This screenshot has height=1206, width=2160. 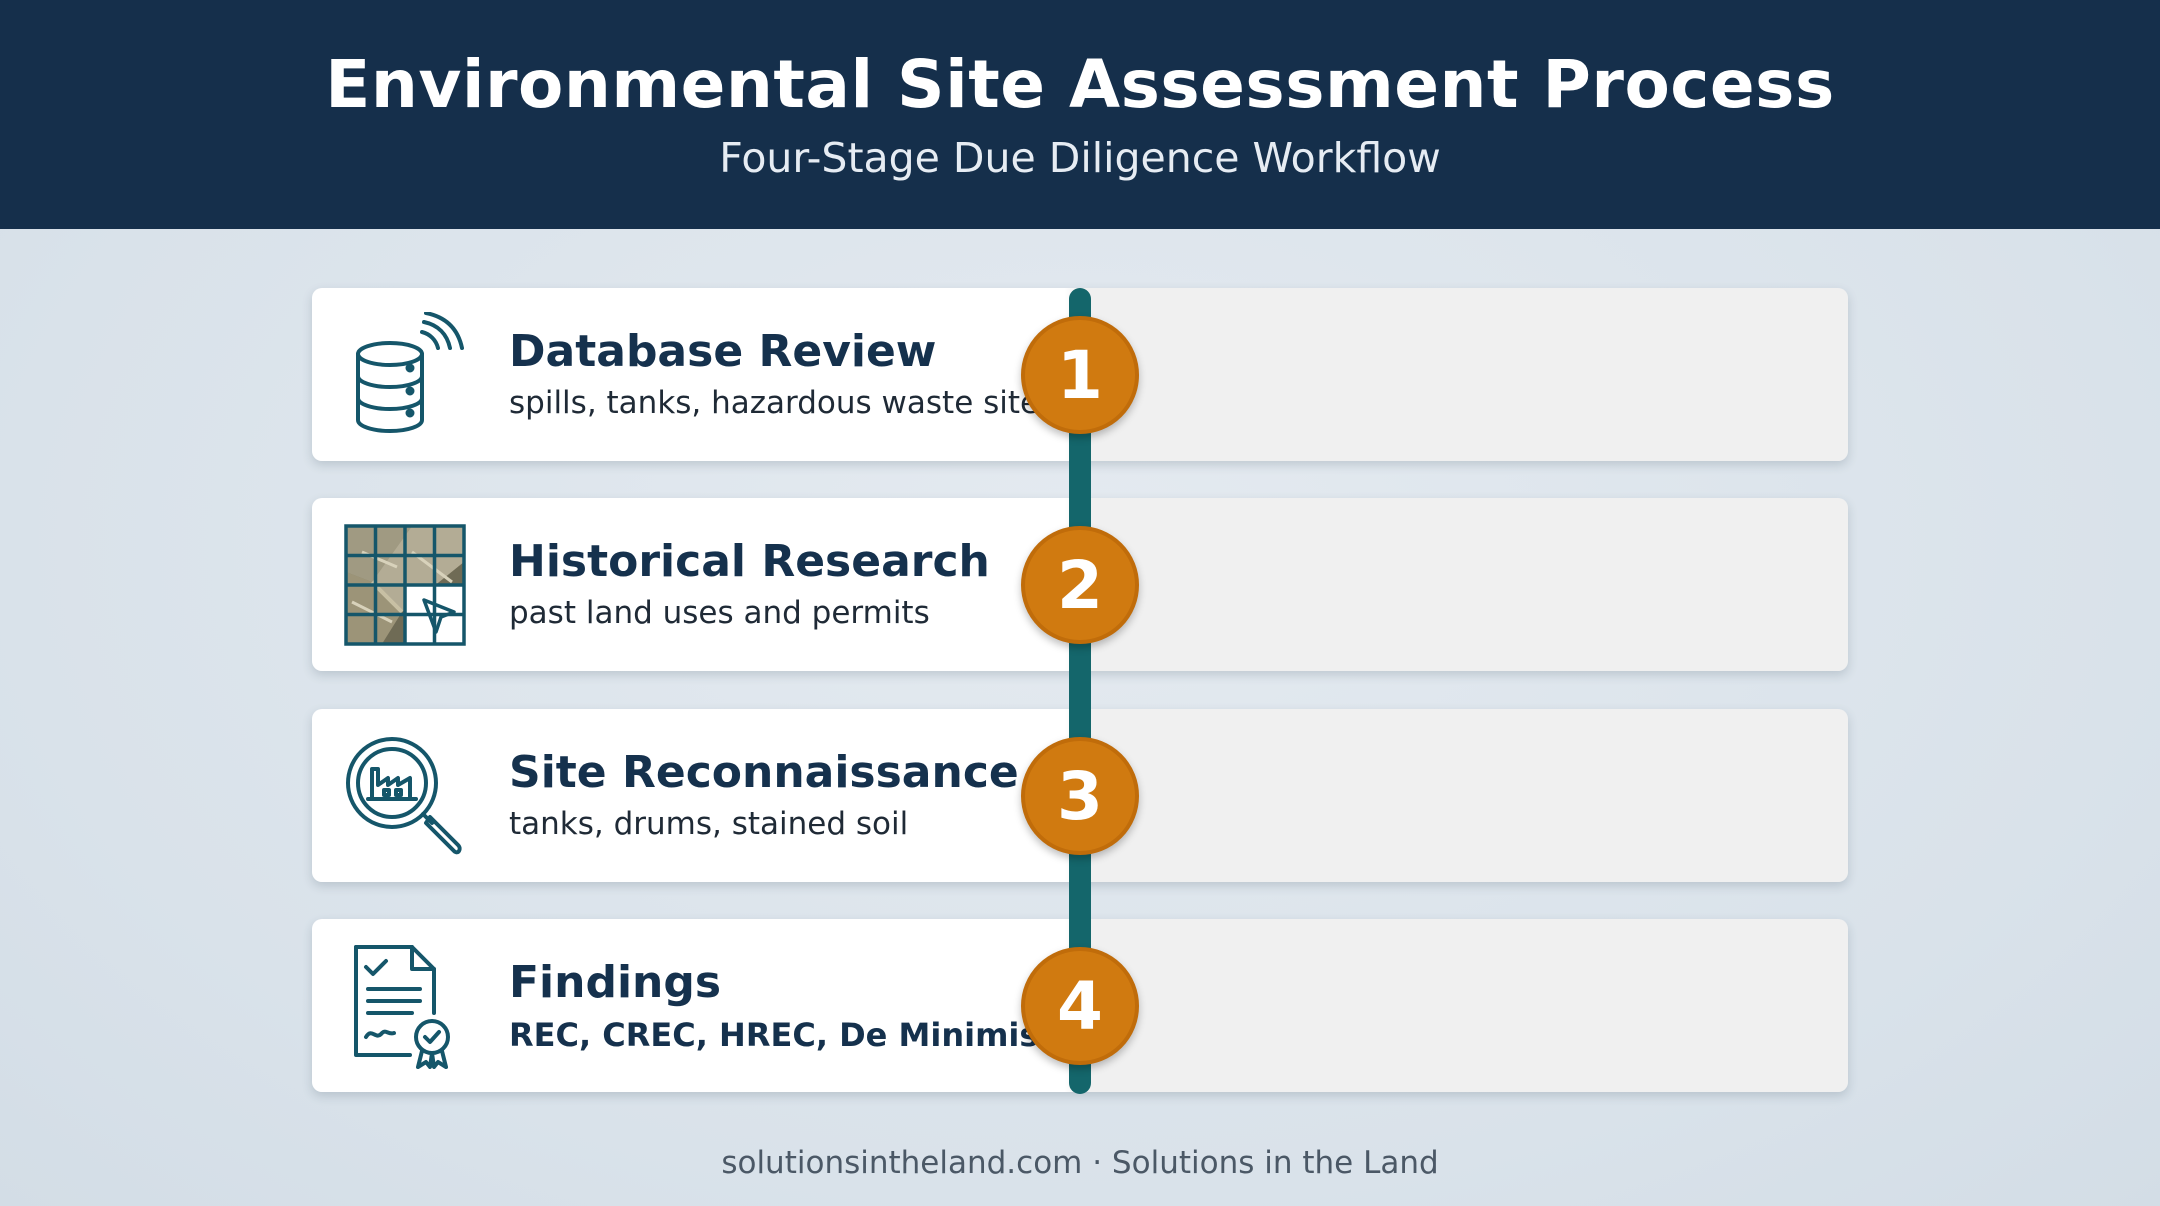 What do you see at coordinates (405, 375) in the screenshot?
I see `database-icon` at bounding box center [405, 375].